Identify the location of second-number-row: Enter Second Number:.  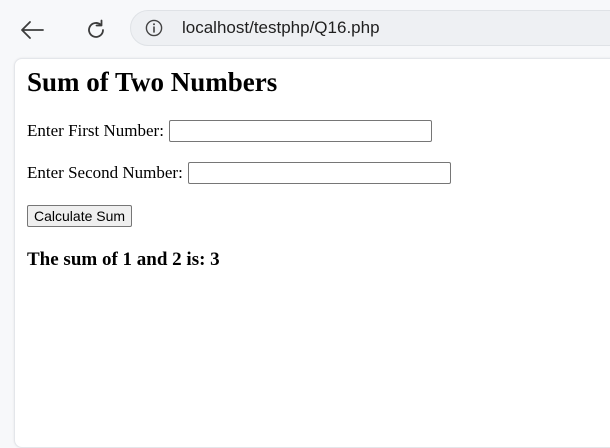
(239, 173).